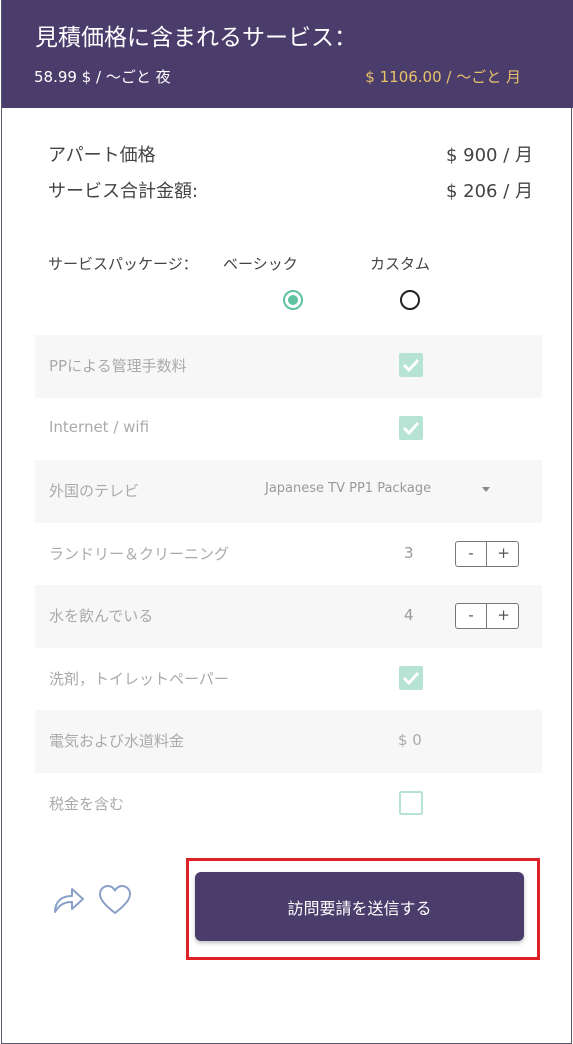 The width and height of the screenshot is (573, 1044). I want to click on utilities-value: $ 0, so click(410, 740).